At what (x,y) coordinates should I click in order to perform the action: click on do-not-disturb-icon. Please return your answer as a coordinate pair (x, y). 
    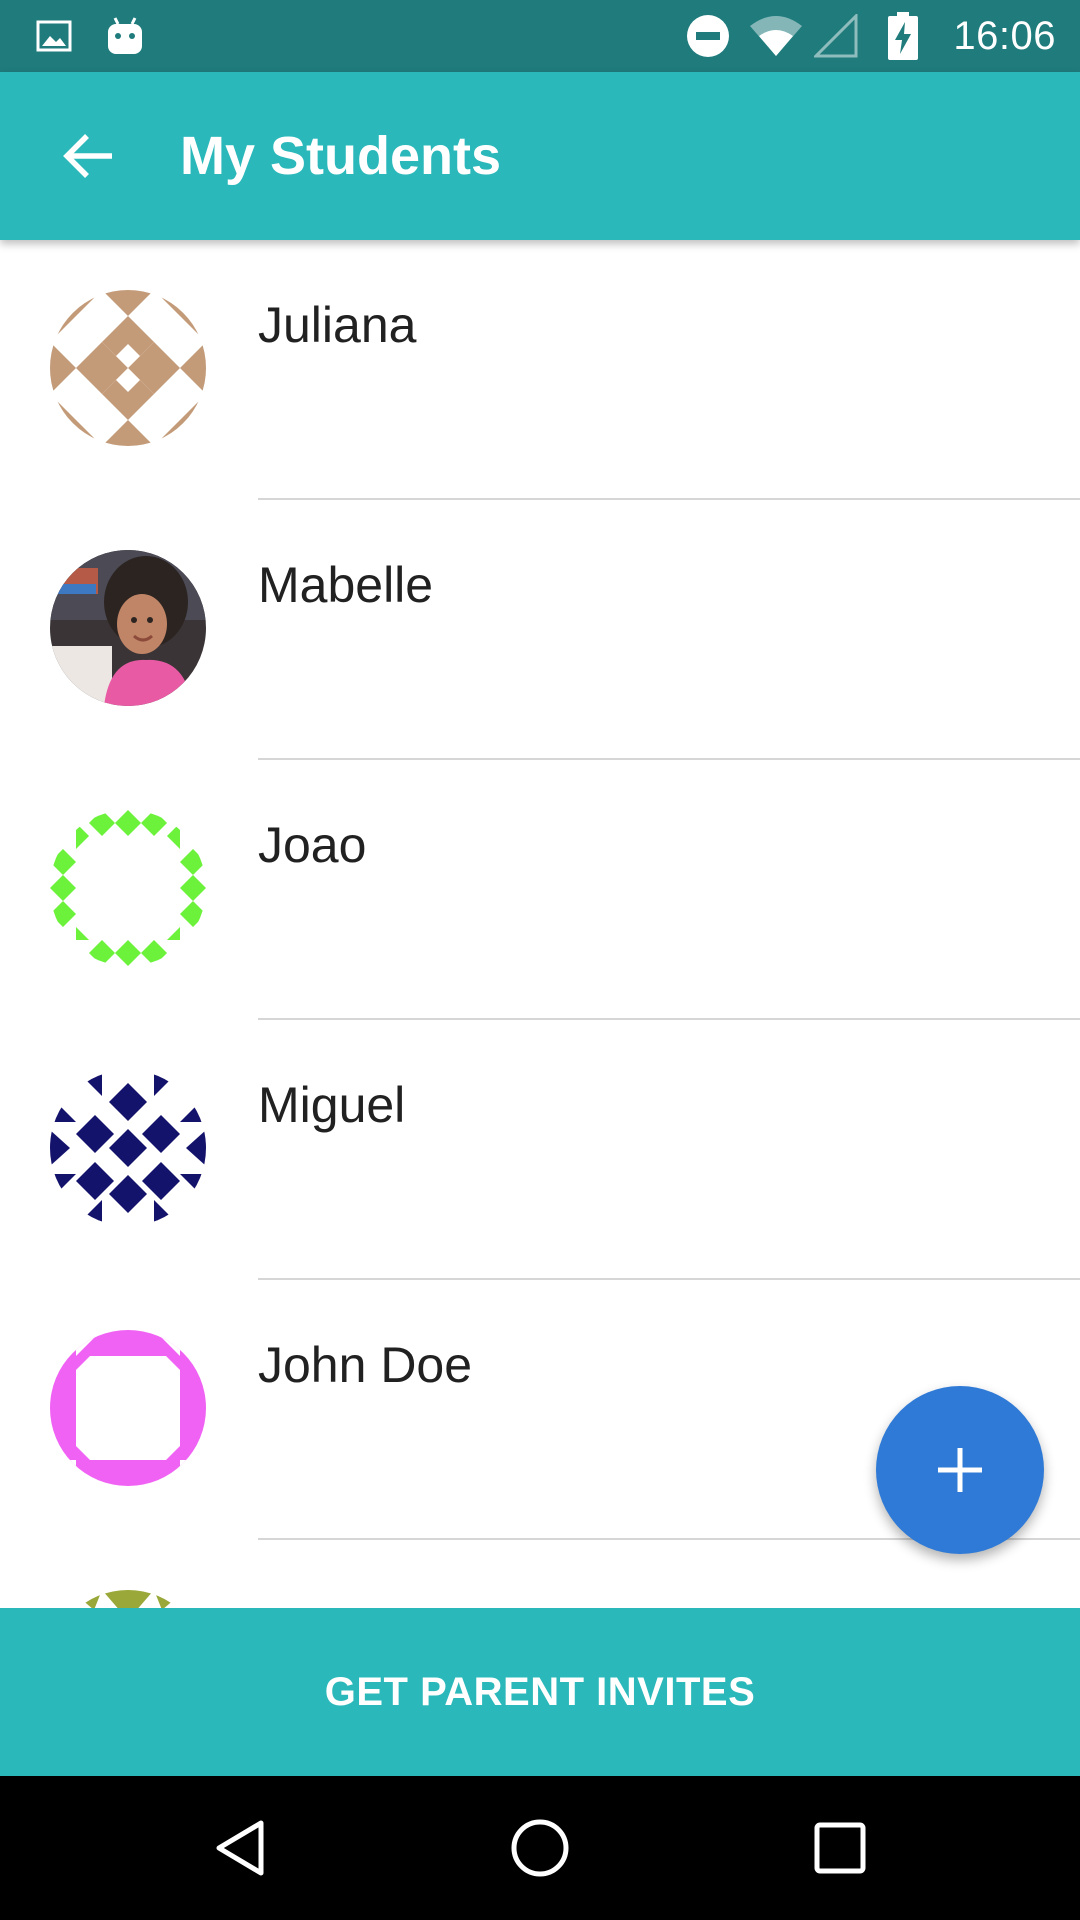
    Looking at the image, I should click on (708, 36).